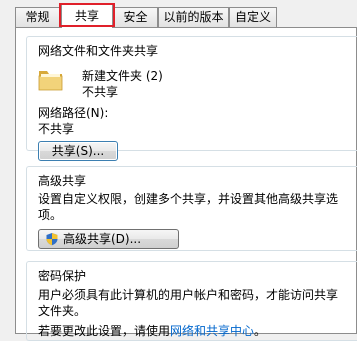  Describe the element at coordinates (135, 17) in the screenshot. I see `tab-security: 安全` at that location.